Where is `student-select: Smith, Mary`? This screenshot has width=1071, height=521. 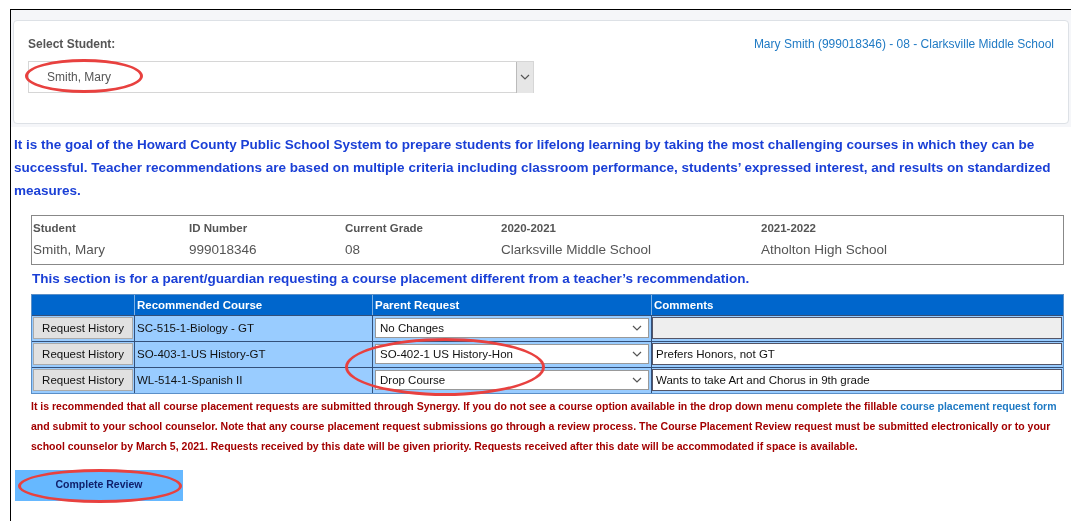
student-select: Smith, Mary is located at coordinates (281, 77).